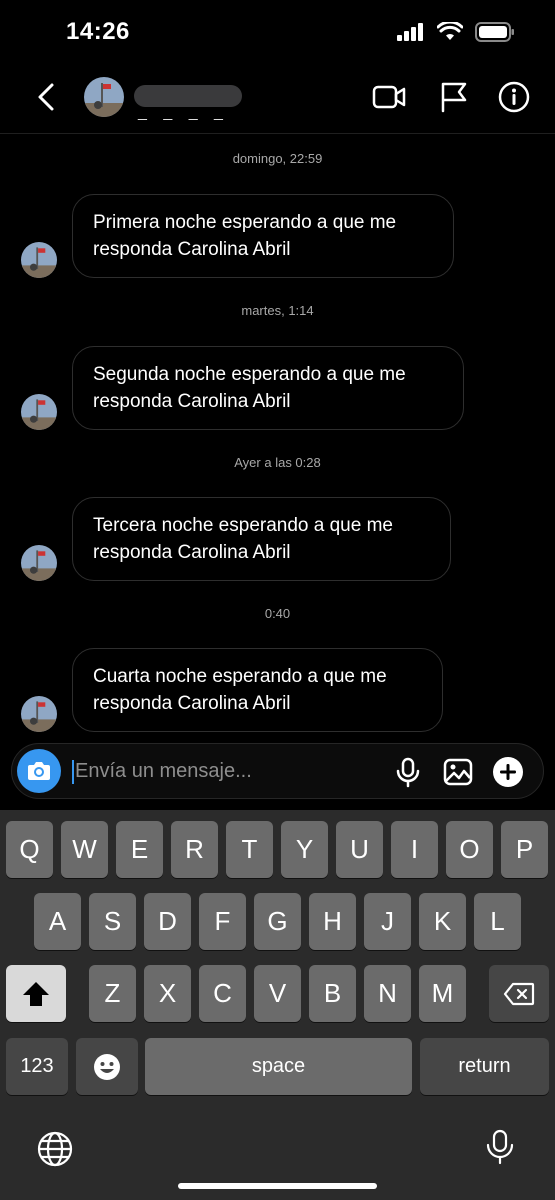 The height and width of the screenshot is (1200, 555). I want to click on key-d: D, so click(167, 921).